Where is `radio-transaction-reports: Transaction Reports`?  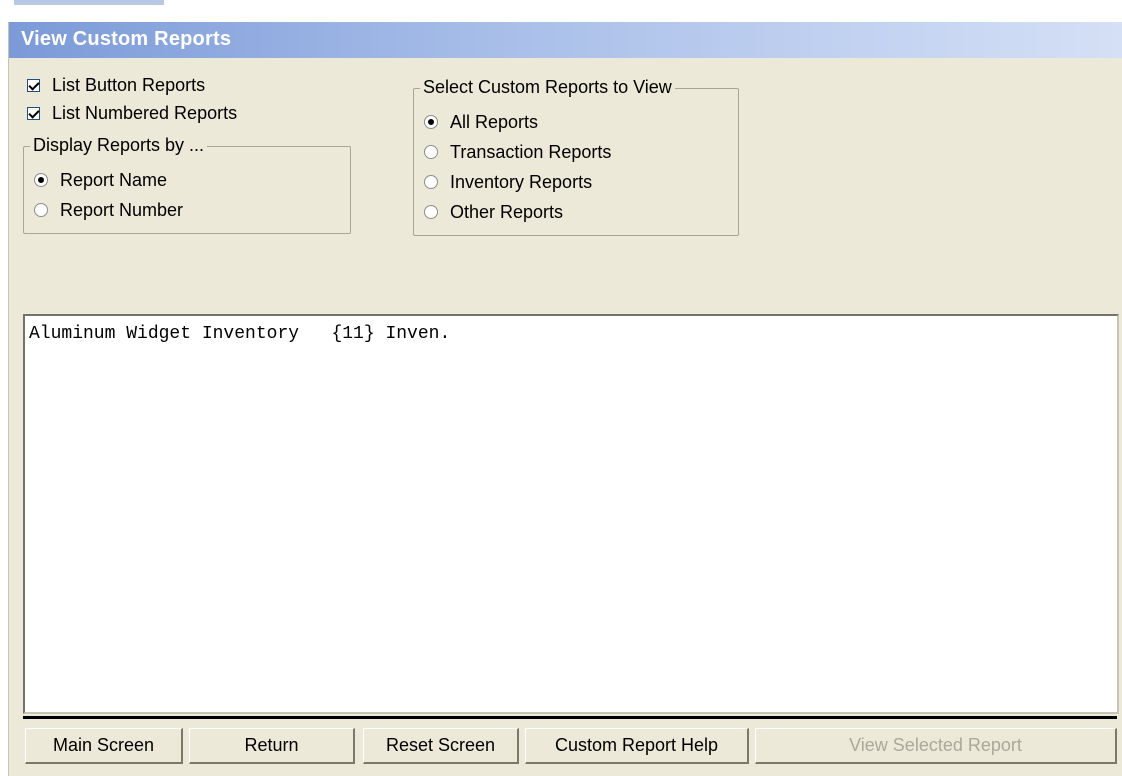
radio-transaction-reports: Transaction Reports is located at coordinates (517, 152).